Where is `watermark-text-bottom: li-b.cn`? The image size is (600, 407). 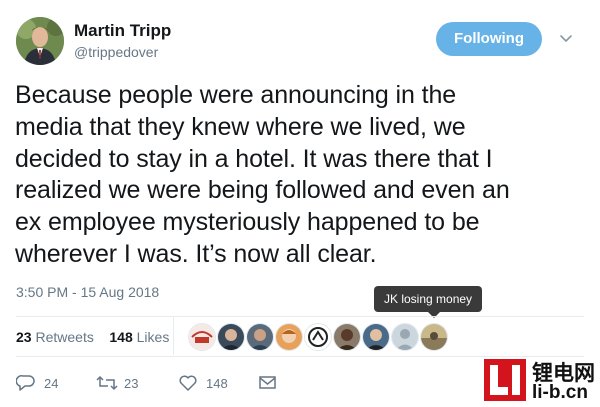 watermark-text-bottom: li-b.cn is located at coordinates (560, 392).